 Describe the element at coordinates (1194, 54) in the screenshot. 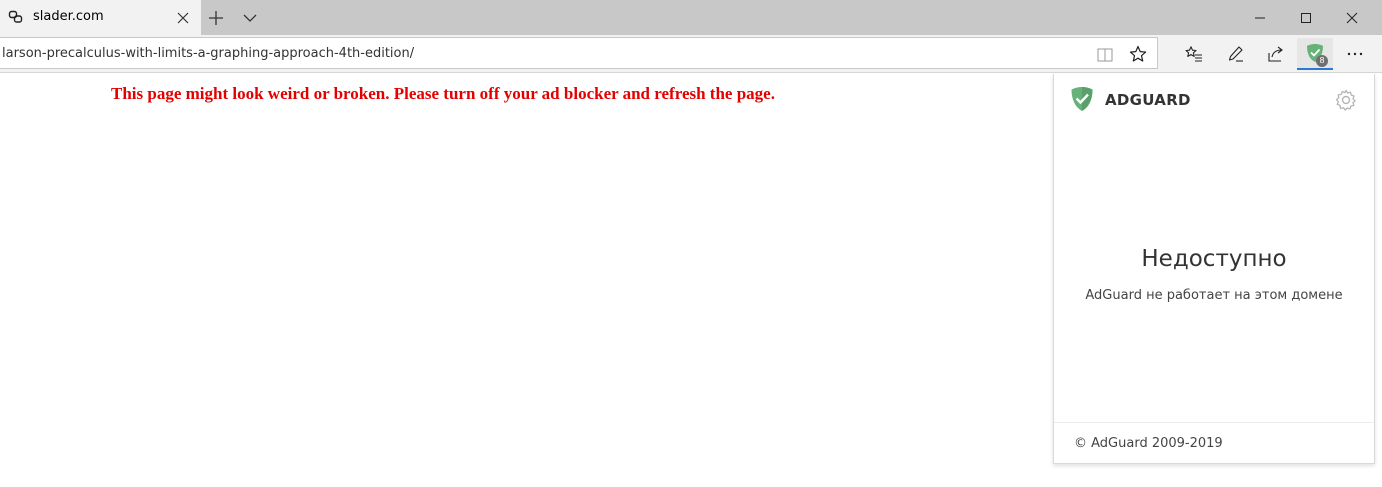

I see `favorites-list-icon` at that location.